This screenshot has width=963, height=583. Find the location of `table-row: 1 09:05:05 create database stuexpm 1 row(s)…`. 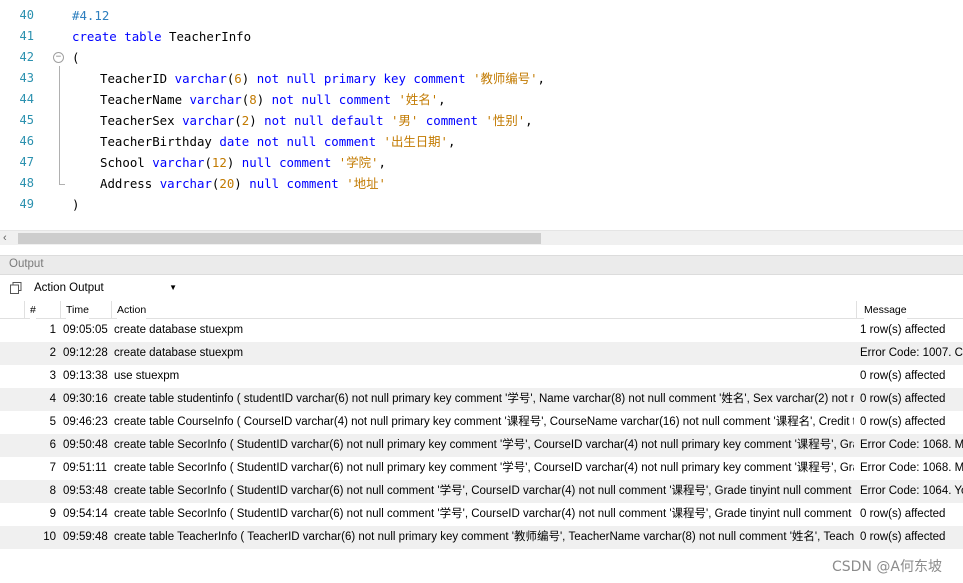

table-row: 1 09:05:05 create database stuexpm 1 row(s)… is located at coordinates (481, 330).